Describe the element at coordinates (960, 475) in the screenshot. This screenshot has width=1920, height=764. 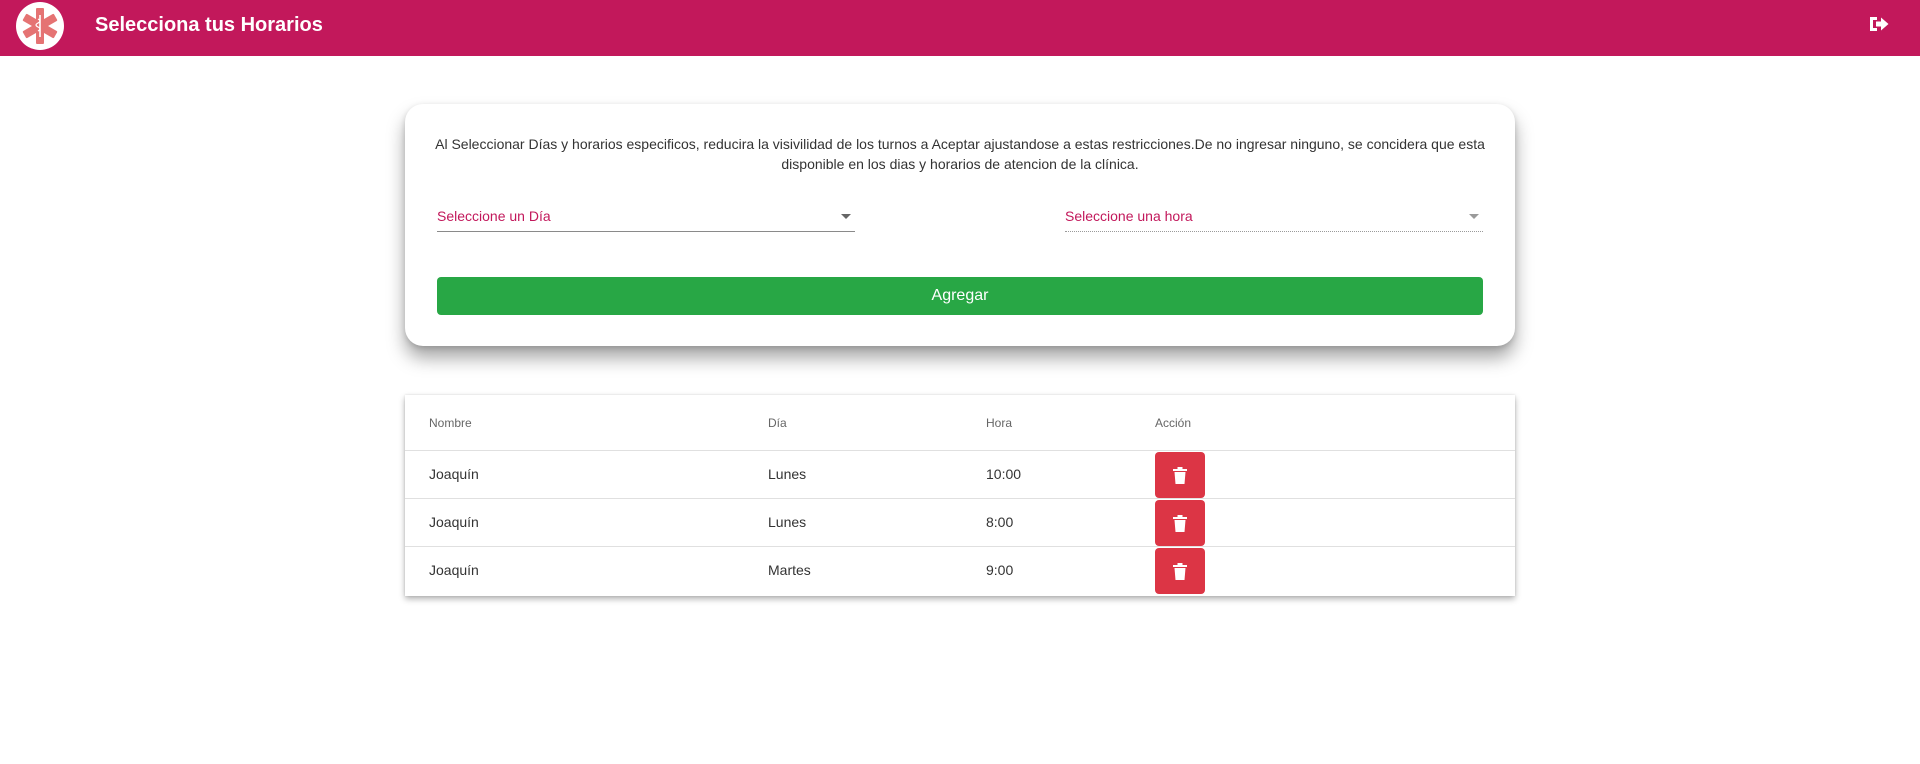
I see `table-row: Joaquín Lunes 10:00` at that location.